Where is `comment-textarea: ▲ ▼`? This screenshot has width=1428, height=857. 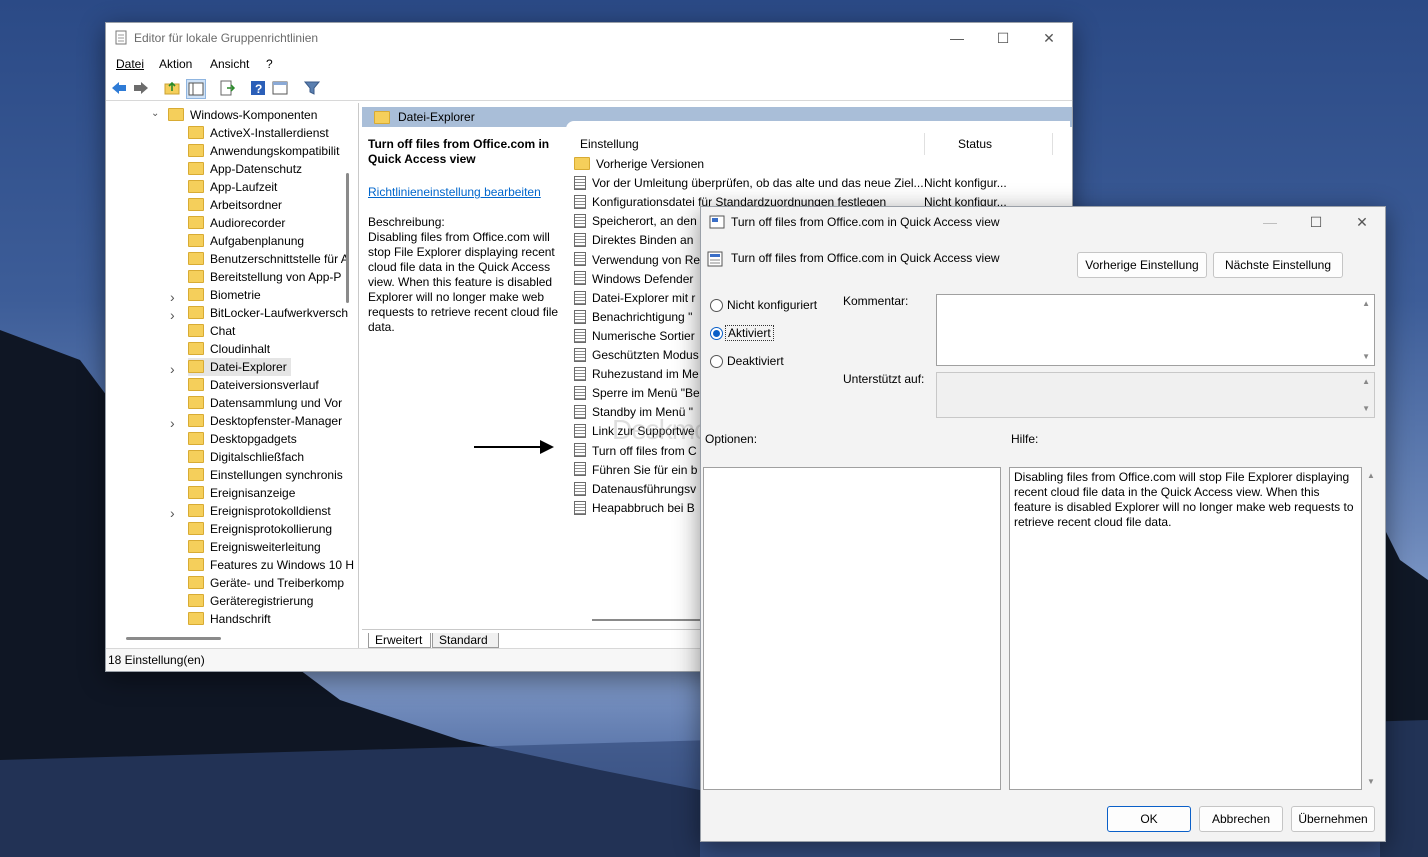 comment-textarea: ▲ ▼ is located at coordinates (1155, 330).